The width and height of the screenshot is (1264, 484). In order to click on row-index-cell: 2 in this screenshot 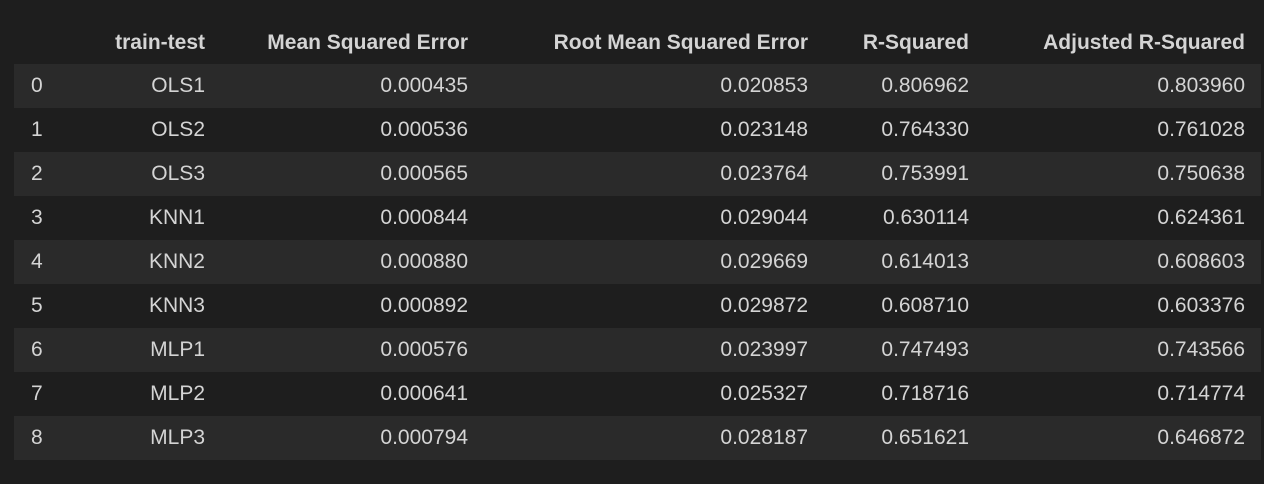, I will do `click(37, 173)`.